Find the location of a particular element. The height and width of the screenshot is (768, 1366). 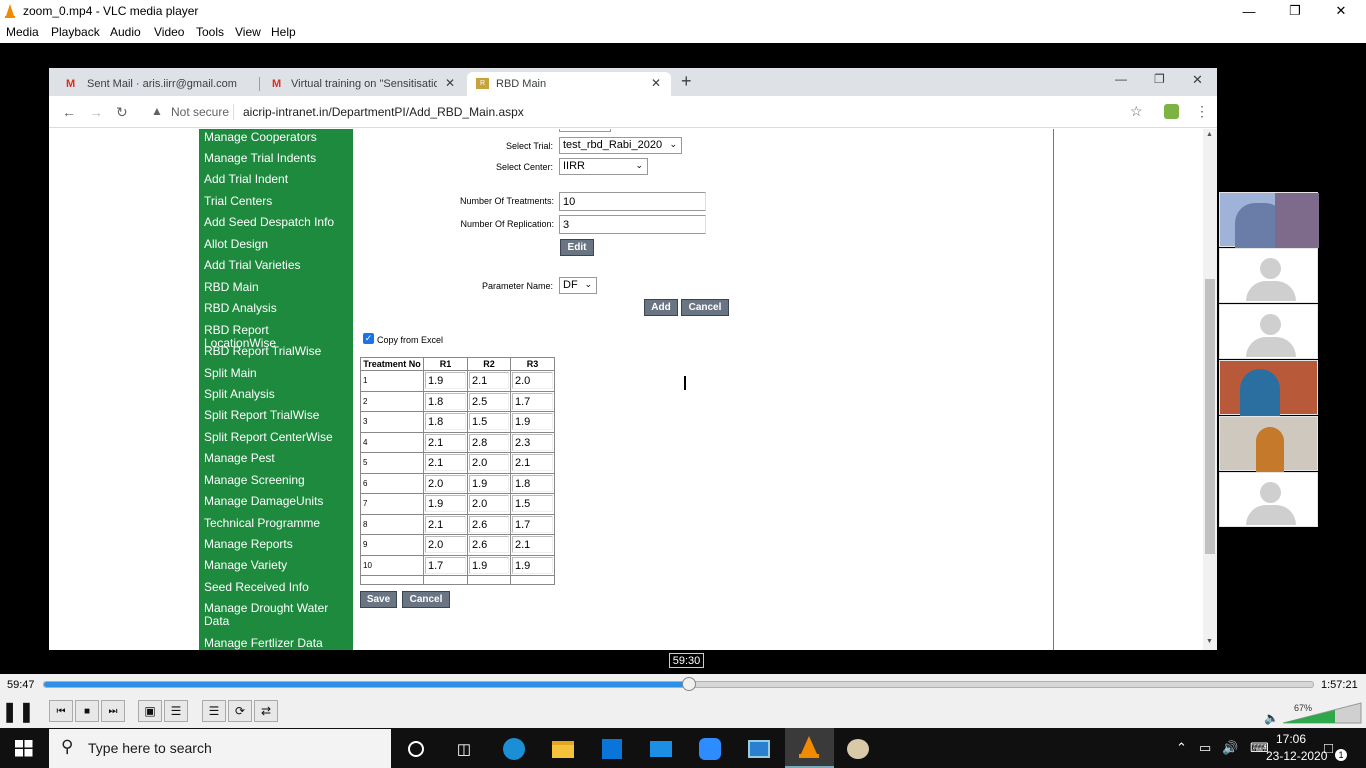

new-tab-icon: + is located at coordinates (686, 81).